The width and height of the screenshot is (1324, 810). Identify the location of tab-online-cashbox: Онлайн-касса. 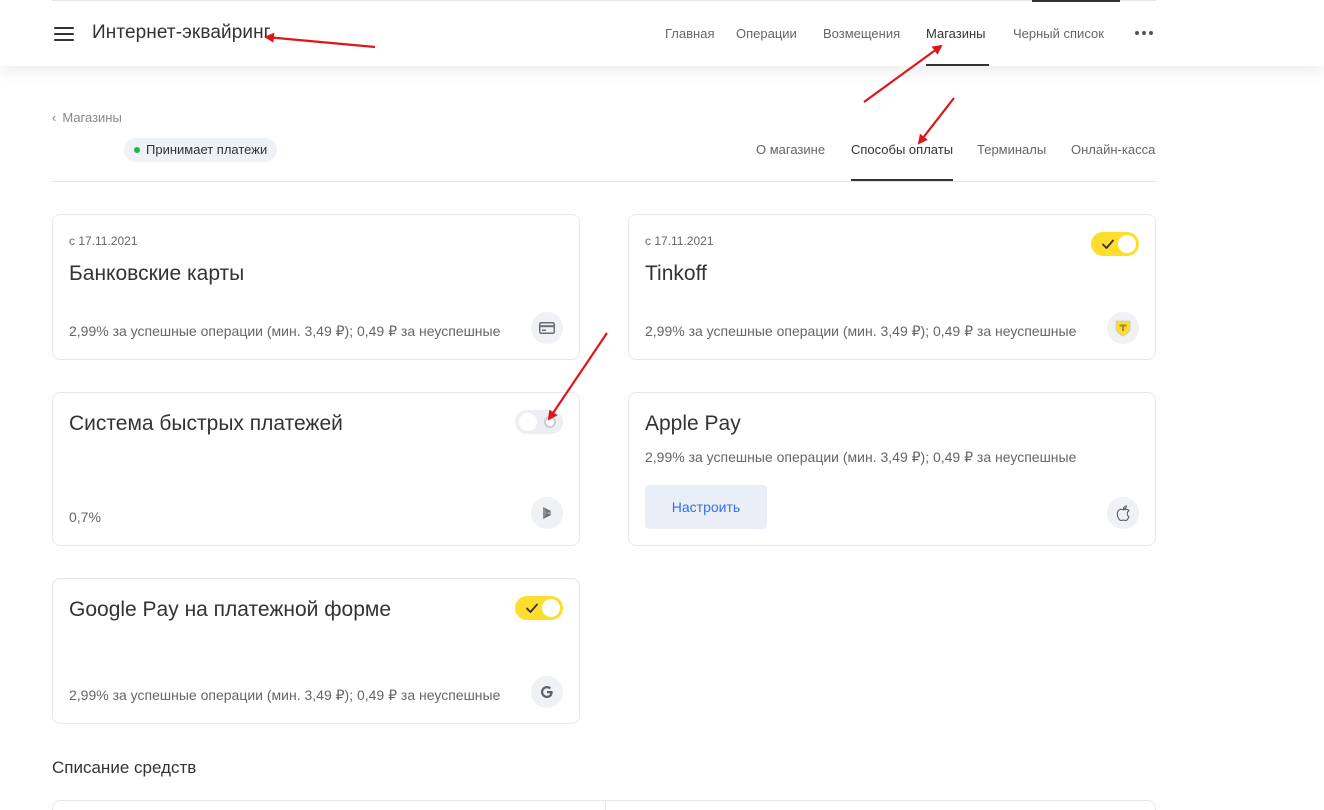
(1113, 149).